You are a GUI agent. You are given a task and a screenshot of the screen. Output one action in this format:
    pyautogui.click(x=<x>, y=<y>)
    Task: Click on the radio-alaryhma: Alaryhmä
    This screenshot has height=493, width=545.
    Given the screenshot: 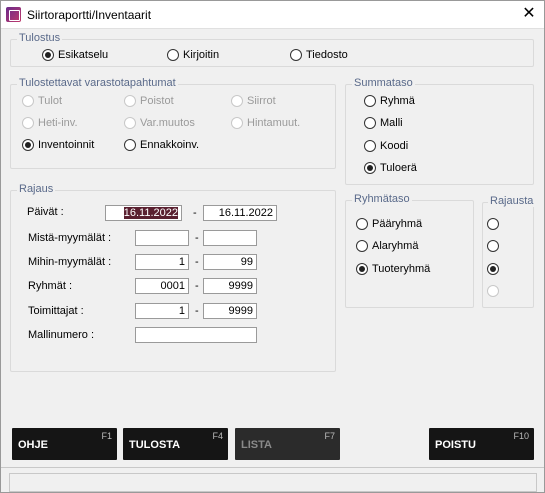 What is the action you would take?
    pyautogui.click(x=387, y=246)
    